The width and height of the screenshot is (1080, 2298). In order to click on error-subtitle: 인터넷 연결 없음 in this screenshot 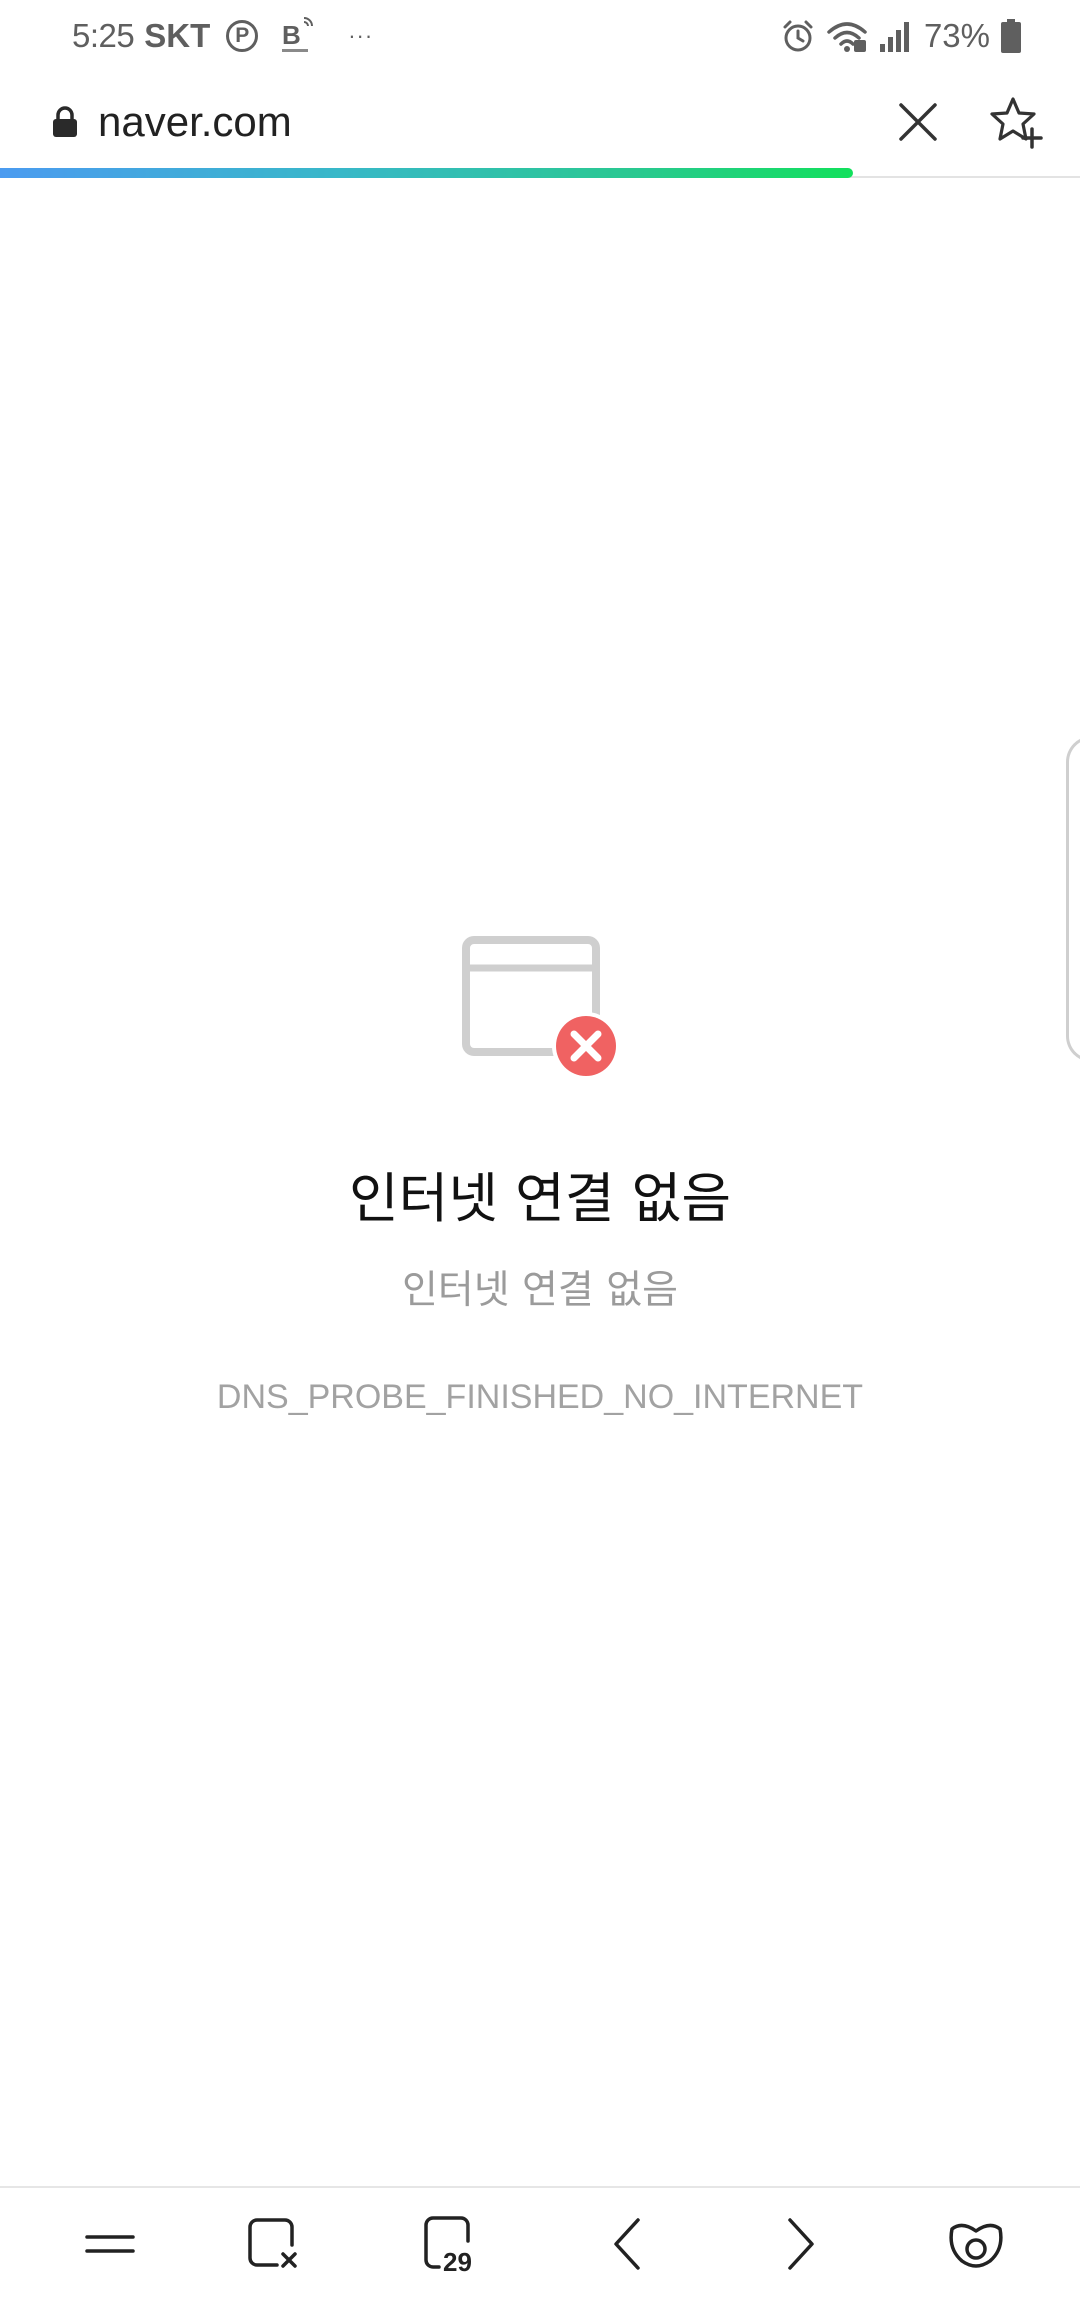, I will do `click(540, 1290)`.